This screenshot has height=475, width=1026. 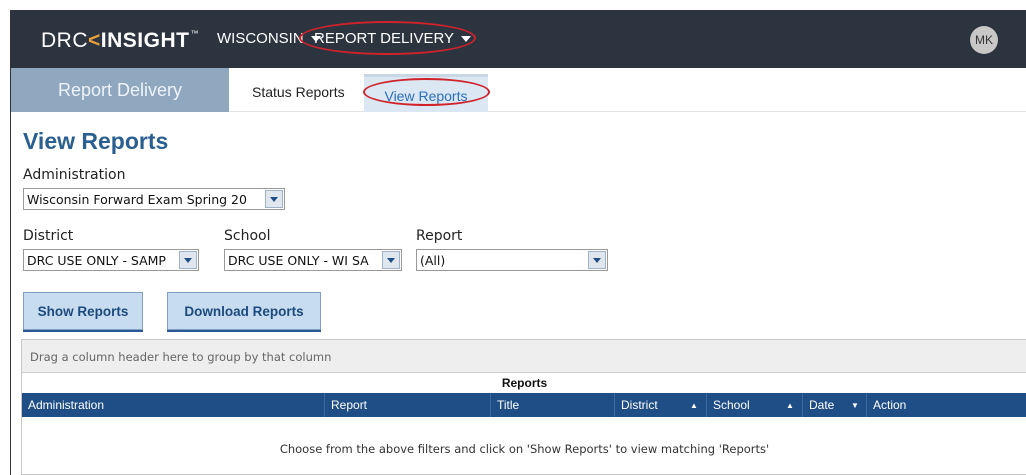 What do you see at coordinates (660, 405) in the screenshot?
I see `column-header-district: District ▲` at bounding box center [660, 405].